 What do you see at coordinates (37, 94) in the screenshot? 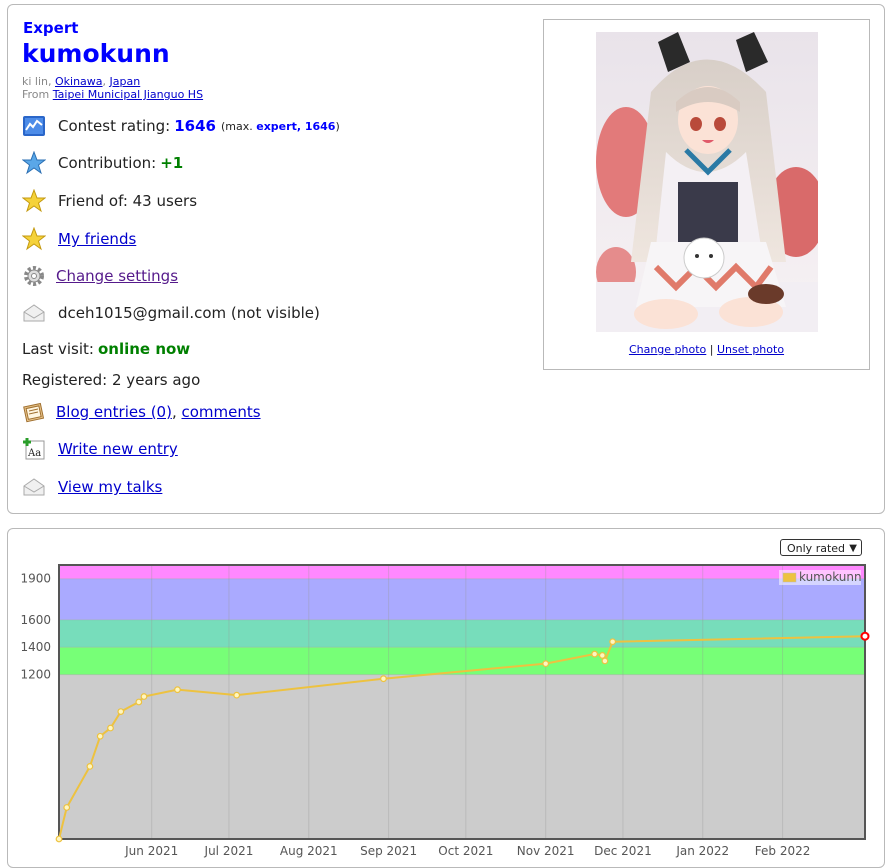
I see `from-label: From` at bounding box center [37, 94].